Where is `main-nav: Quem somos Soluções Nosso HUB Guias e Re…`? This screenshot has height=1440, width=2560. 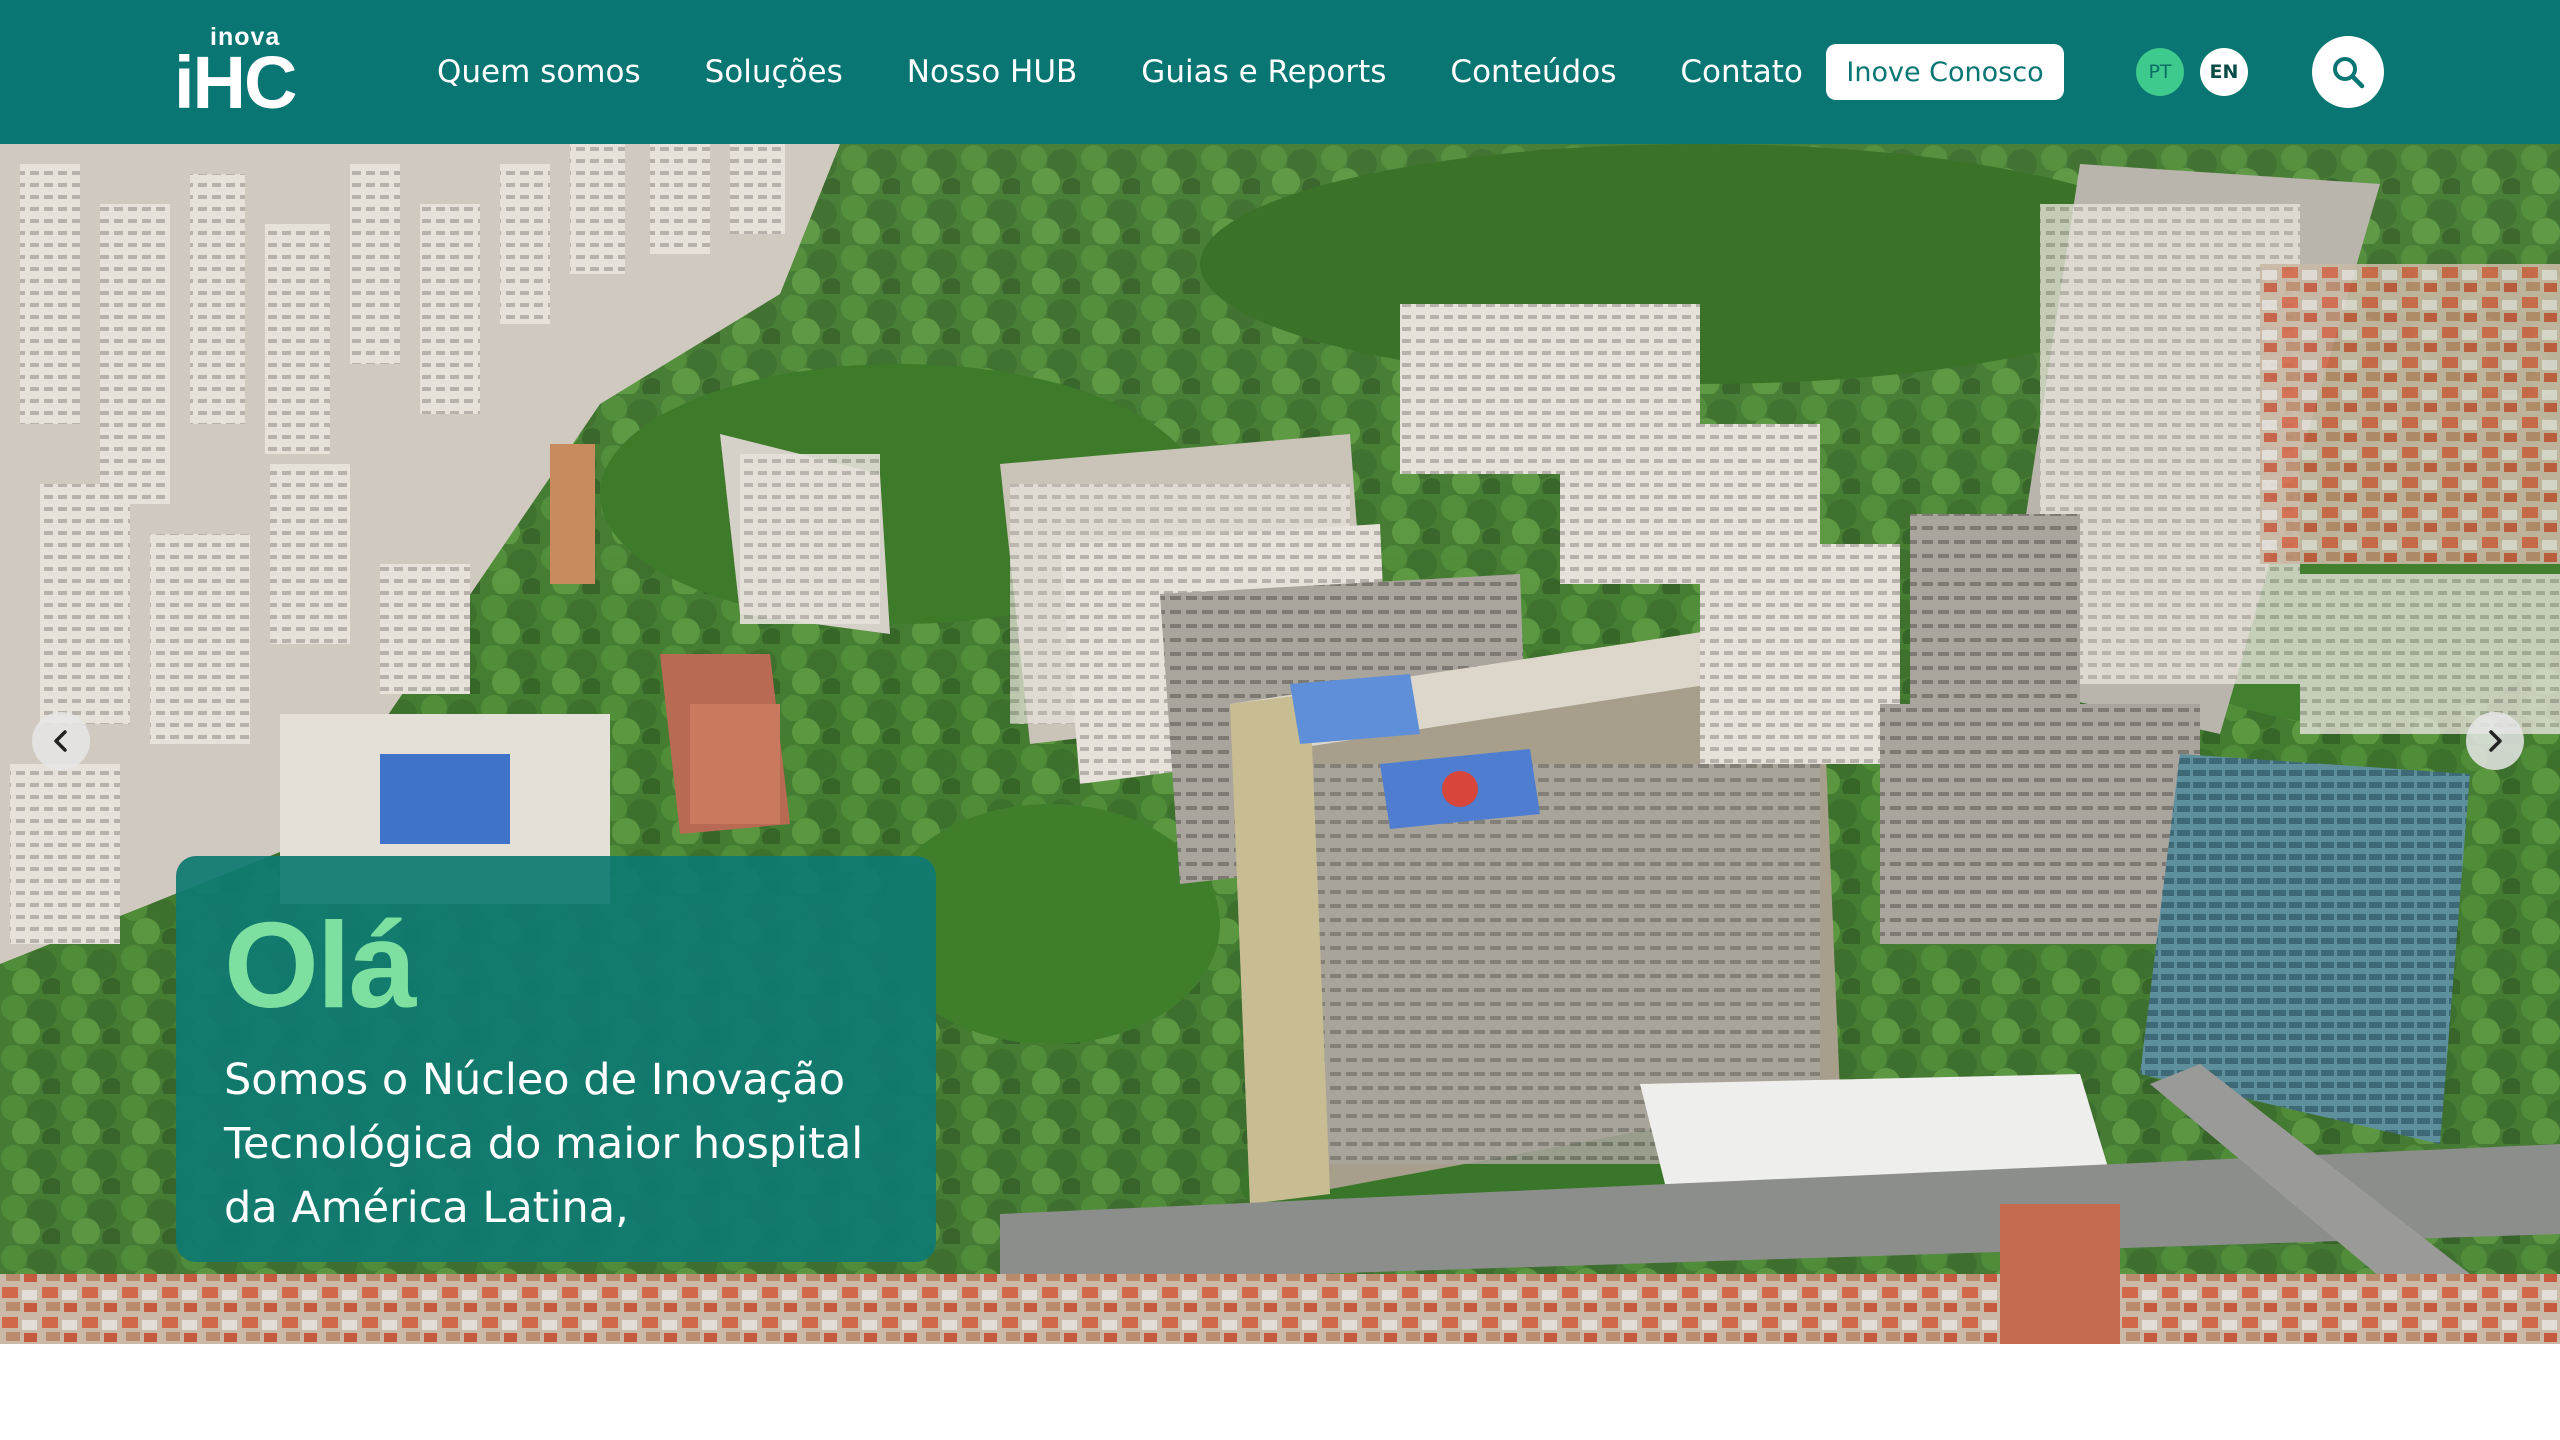
main-nav: Quem somos Soluções Nosso HUB Guias e Re… is located at coordinates (1152, 72).